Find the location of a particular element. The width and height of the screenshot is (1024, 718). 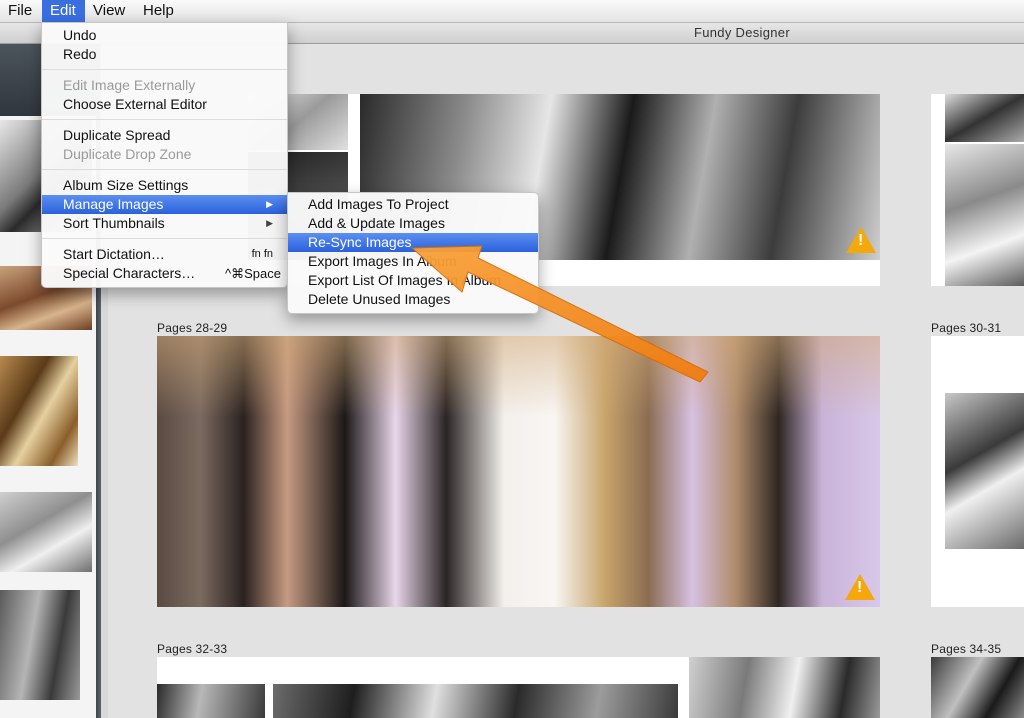

menu-item-album-size-settings: Album Size Settings is located at coordinates (164, 185).